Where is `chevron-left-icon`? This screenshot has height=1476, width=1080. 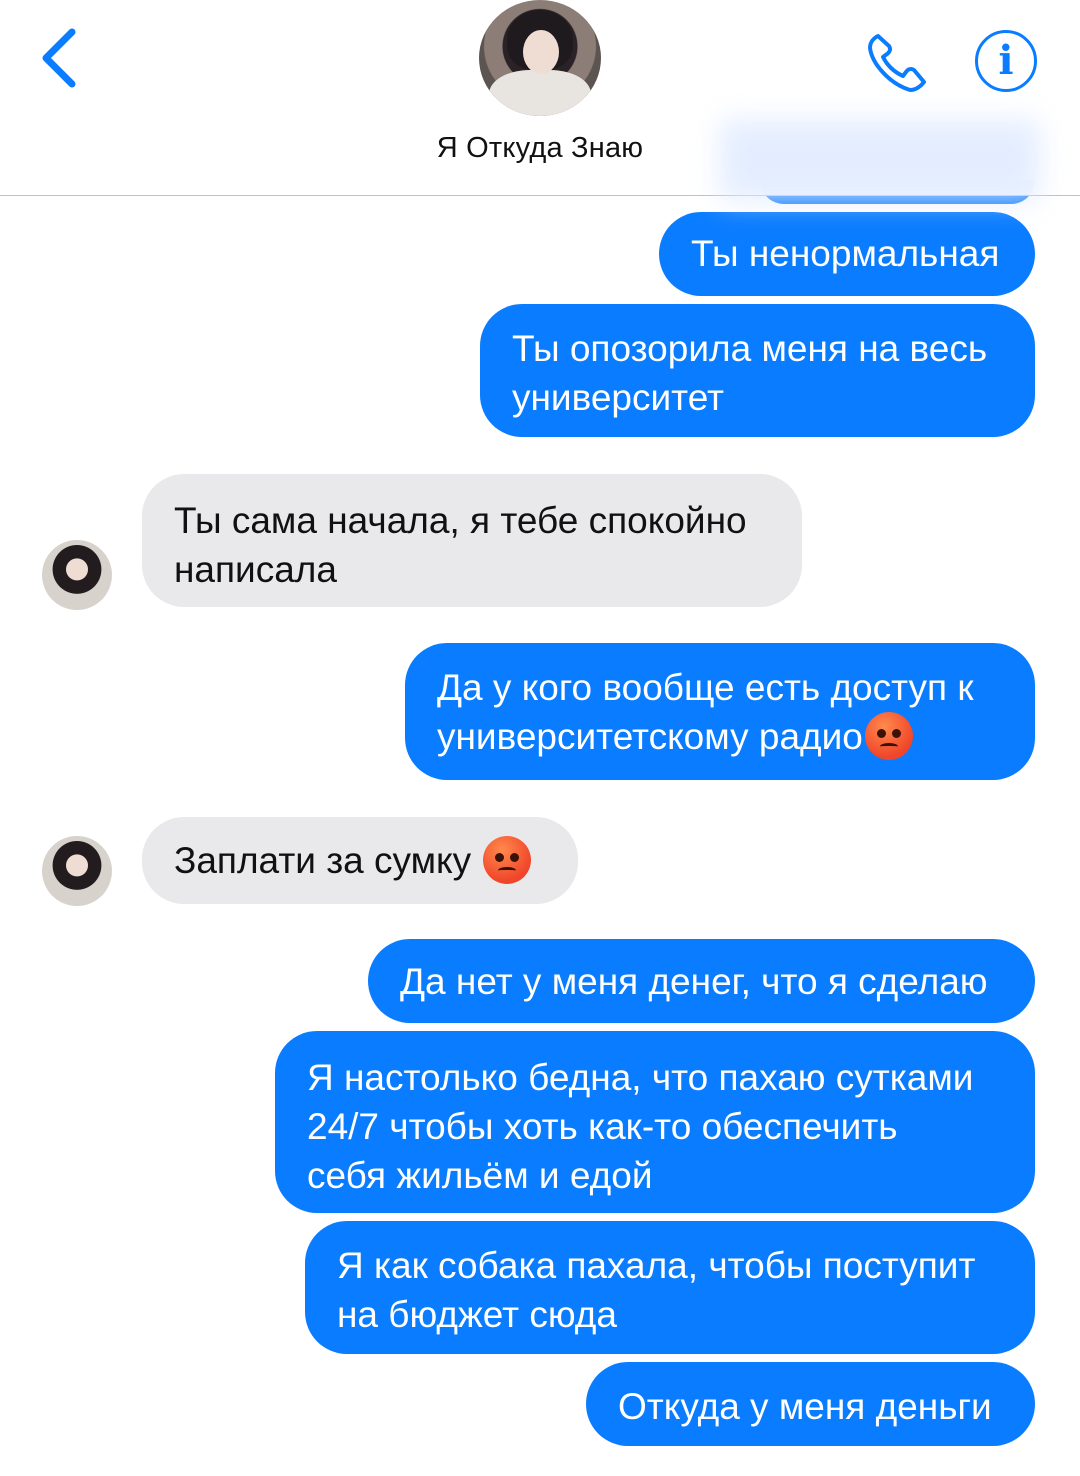 chevron-left-icon is located at coordinates (59, 58).